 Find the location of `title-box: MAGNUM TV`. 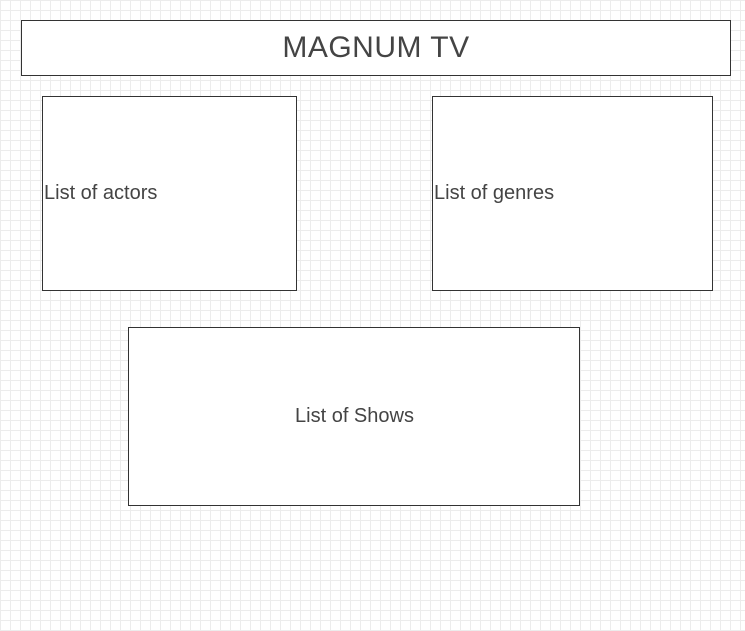

title-box: MAGNUM TV is located at coordinates (376, 48).